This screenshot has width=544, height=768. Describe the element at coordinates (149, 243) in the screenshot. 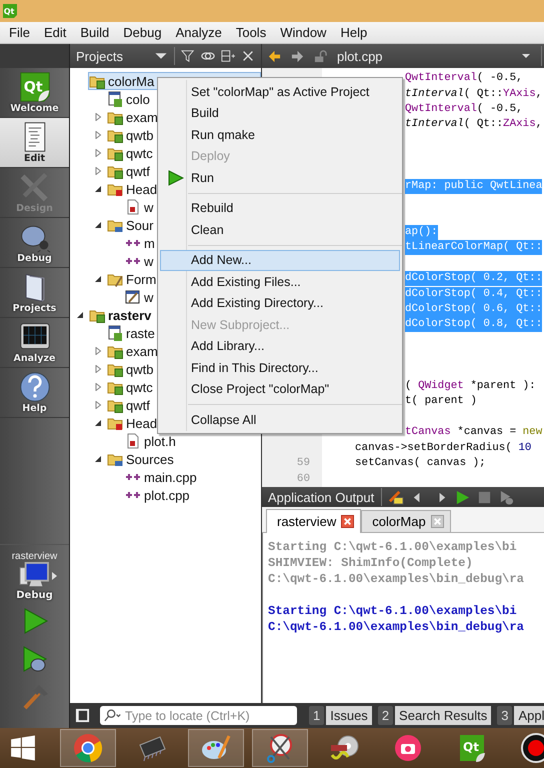

I see `tree-label: m` at that location.